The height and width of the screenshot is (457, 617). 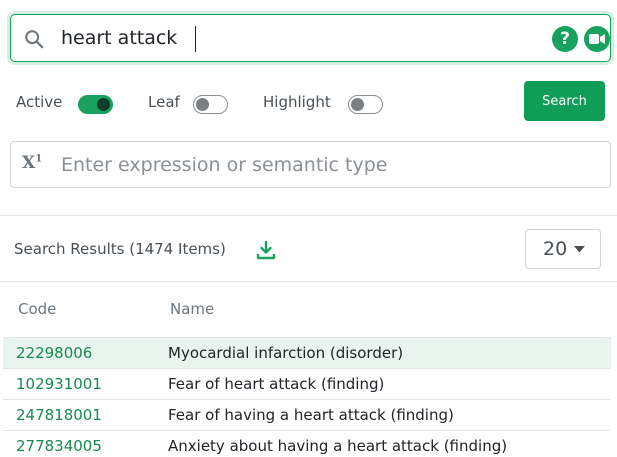 I want to click on highlight-toggle-label: Highlight, so click(x=297, y=102).